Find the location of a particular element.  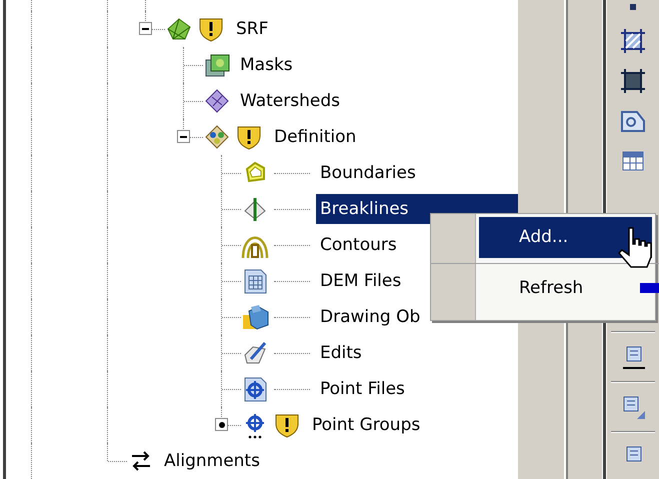

tree-item: Edits is located at coordinates (341, 353).